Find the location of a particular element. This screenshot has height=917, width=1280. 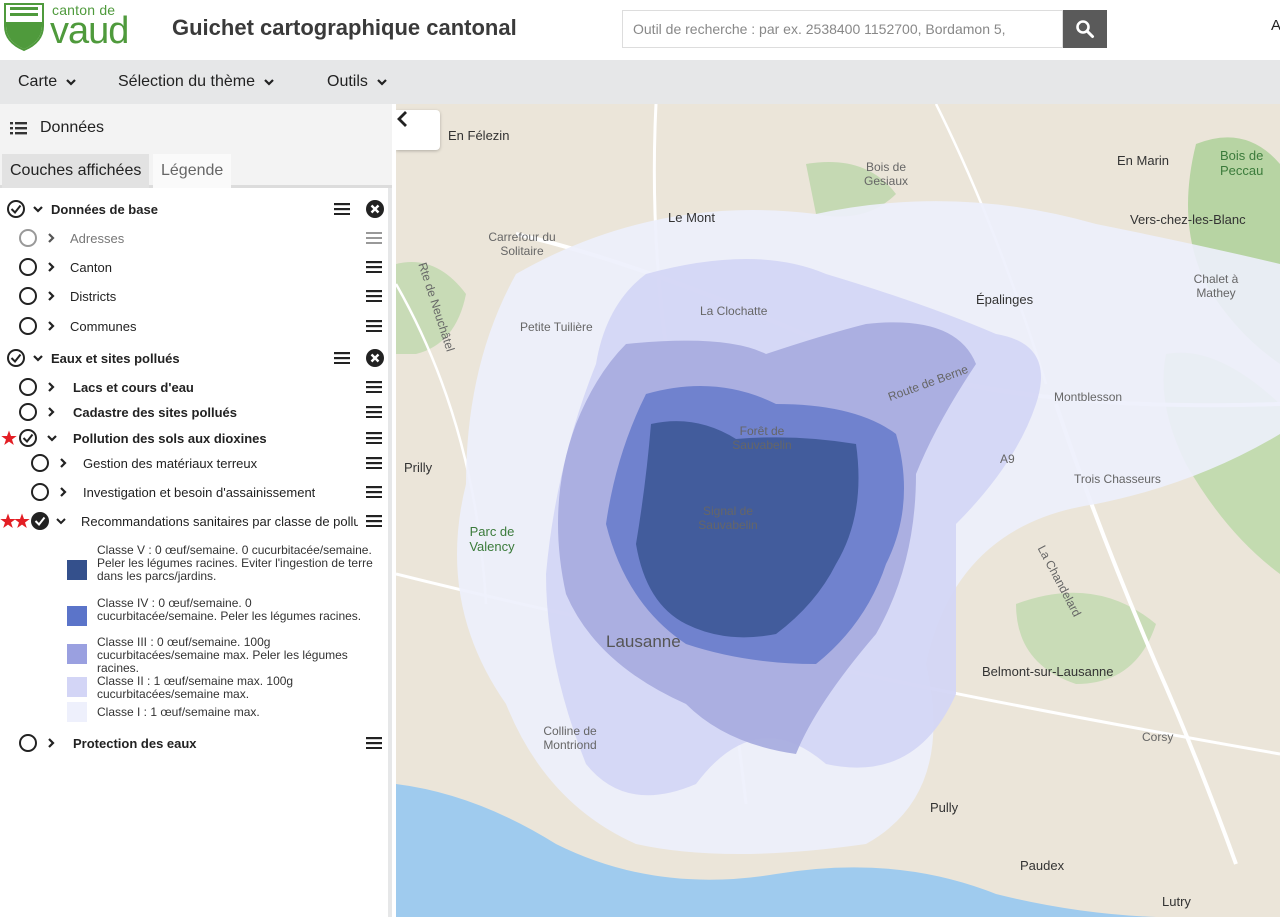

map-label: Chalet à Mathey is located at coordinates (1216, 286).